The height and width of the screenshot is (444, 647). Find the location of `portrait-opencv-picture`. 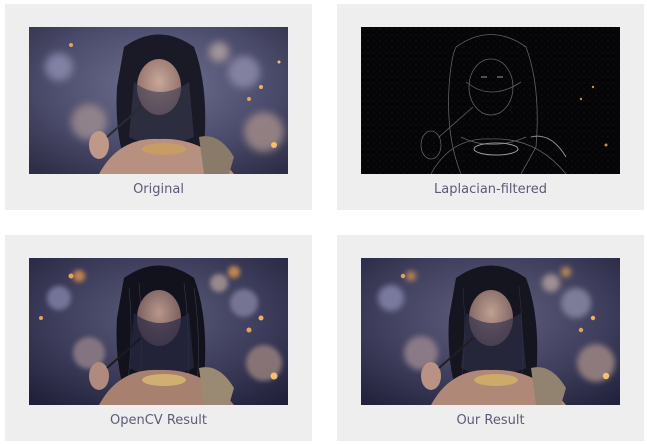

portrait-opencv-picture is located at coordinates (158, 331).